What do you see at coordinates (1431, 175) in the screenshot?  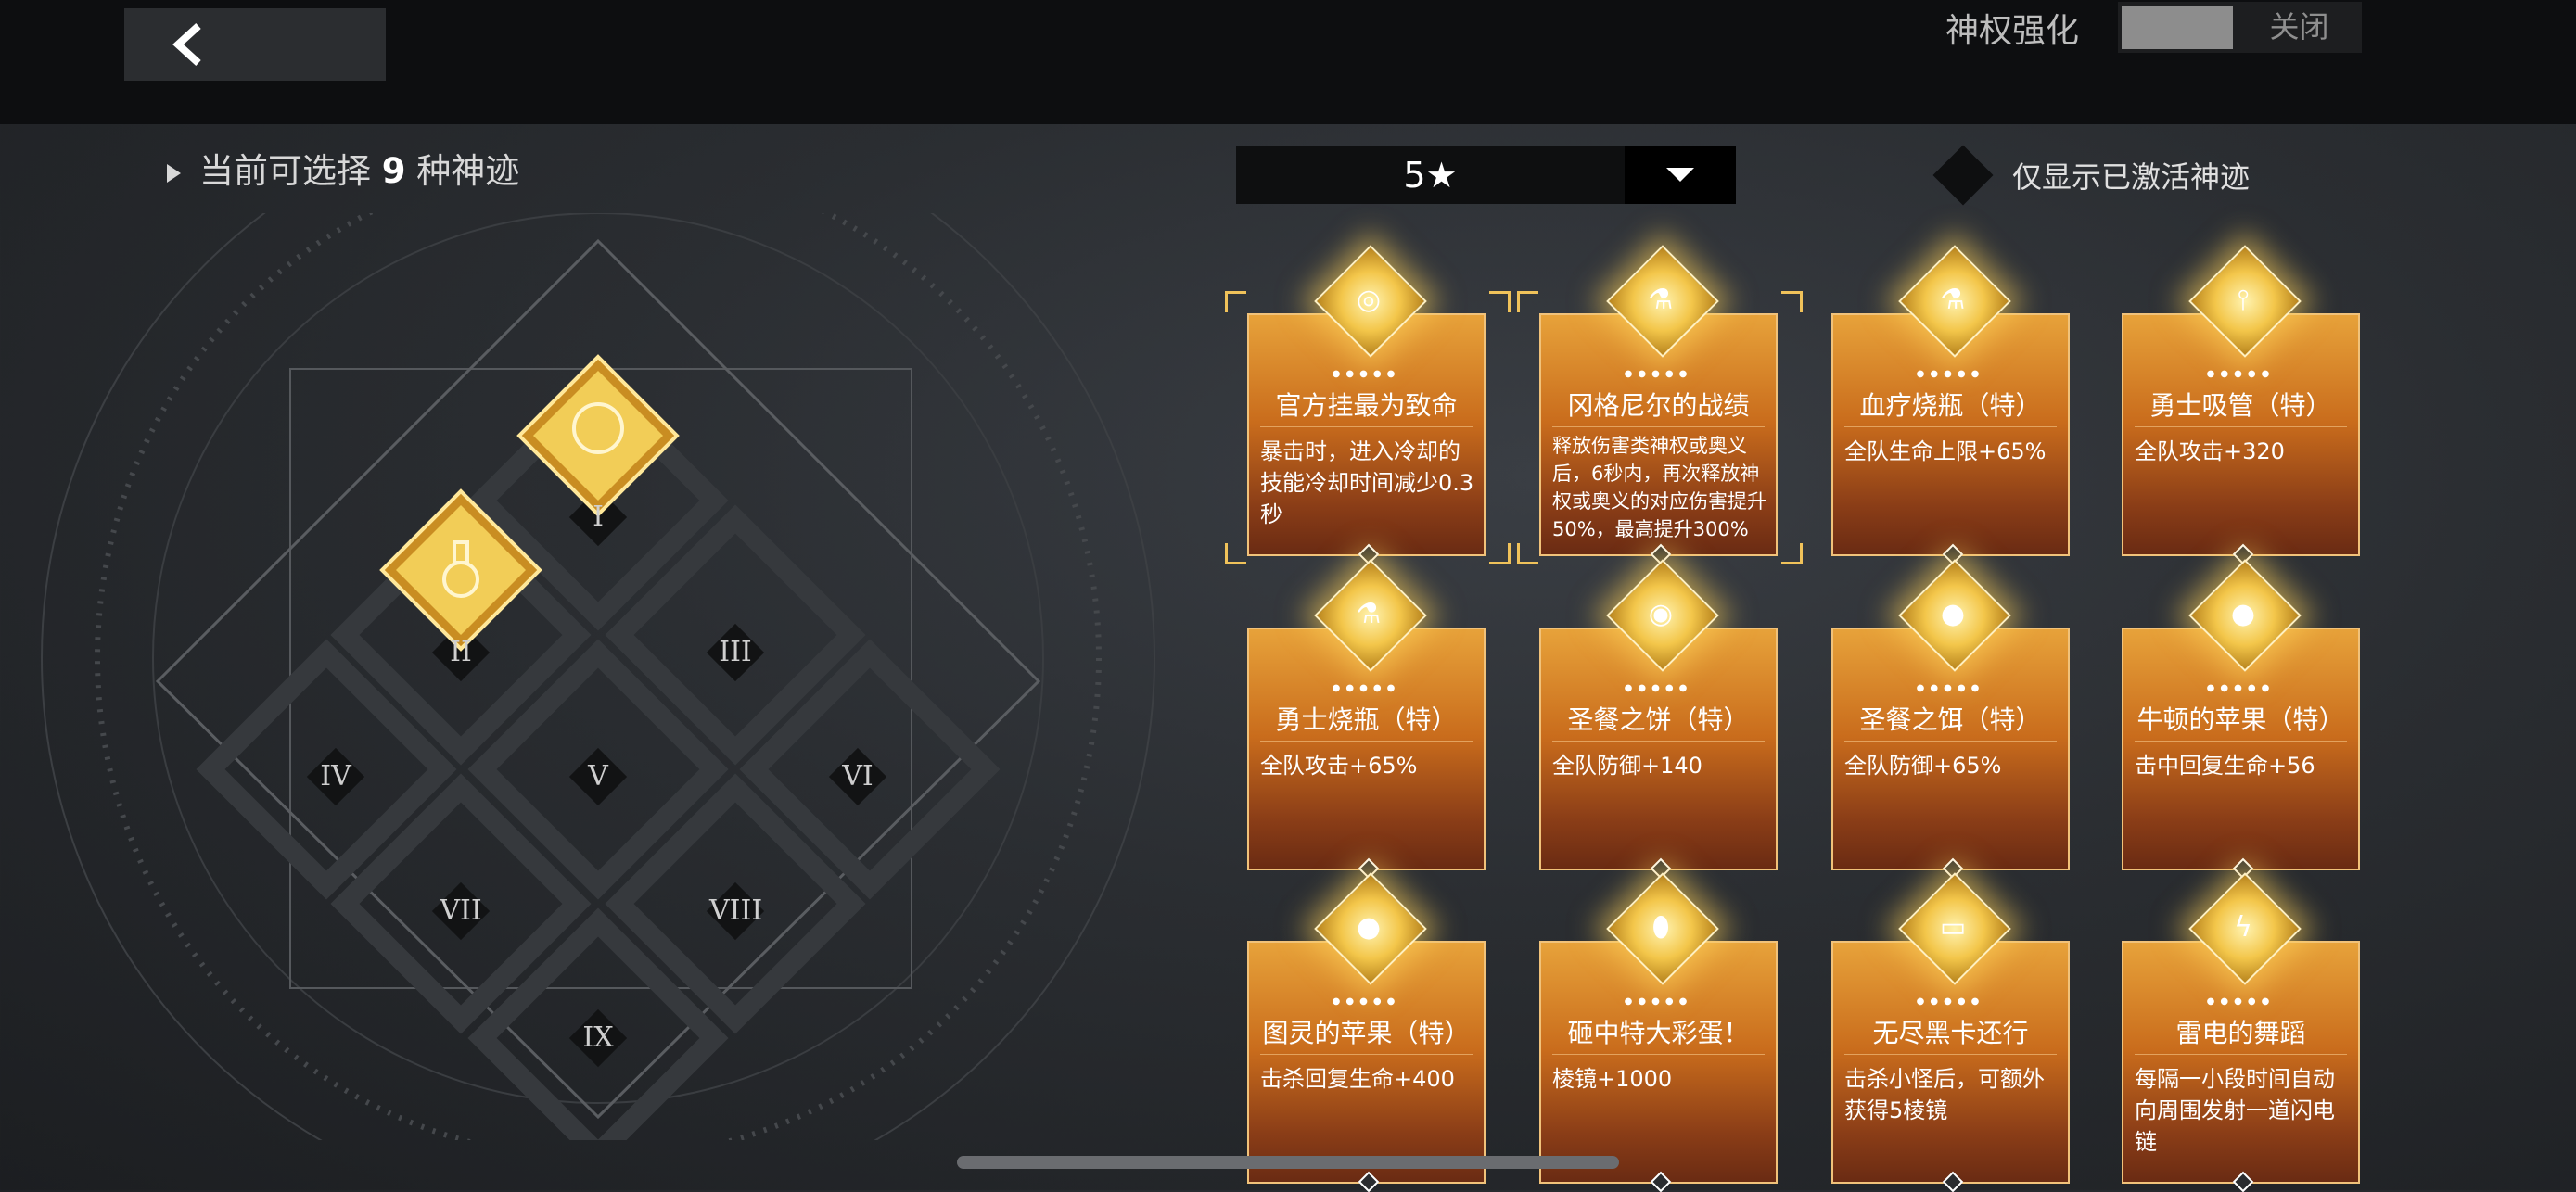 I see `star-filter-value: 5★` at bounding box center [1431, 175].